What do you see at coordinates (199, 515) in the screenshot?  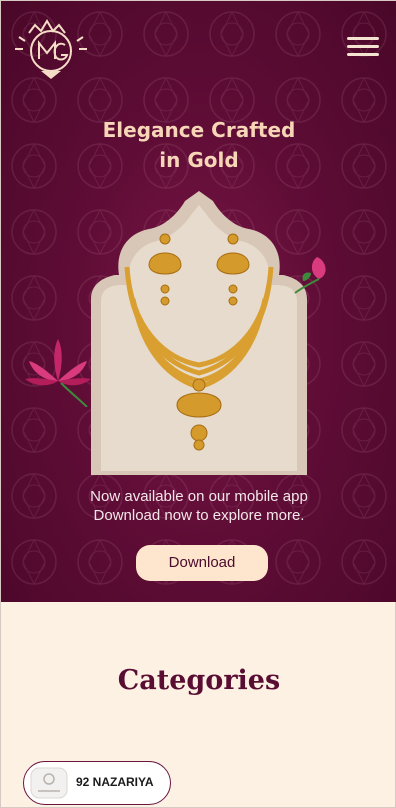 I see `hero-subtitle-line2: Download now to explore more.` at bounding box center [199, 515].